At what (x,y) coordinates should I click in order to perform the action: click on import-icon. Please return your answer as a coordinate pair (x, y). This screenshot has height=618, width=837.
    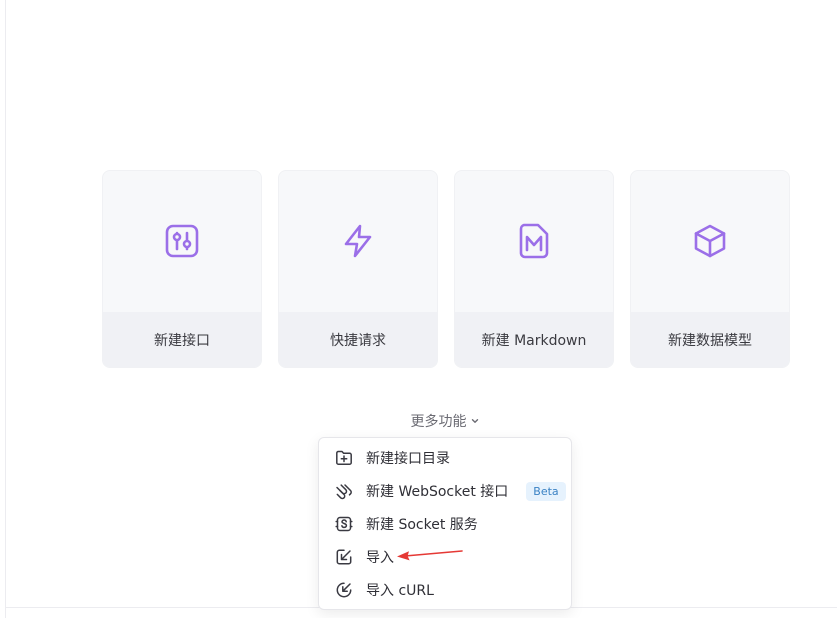
    Looking at the image, I should click on (344, 557).